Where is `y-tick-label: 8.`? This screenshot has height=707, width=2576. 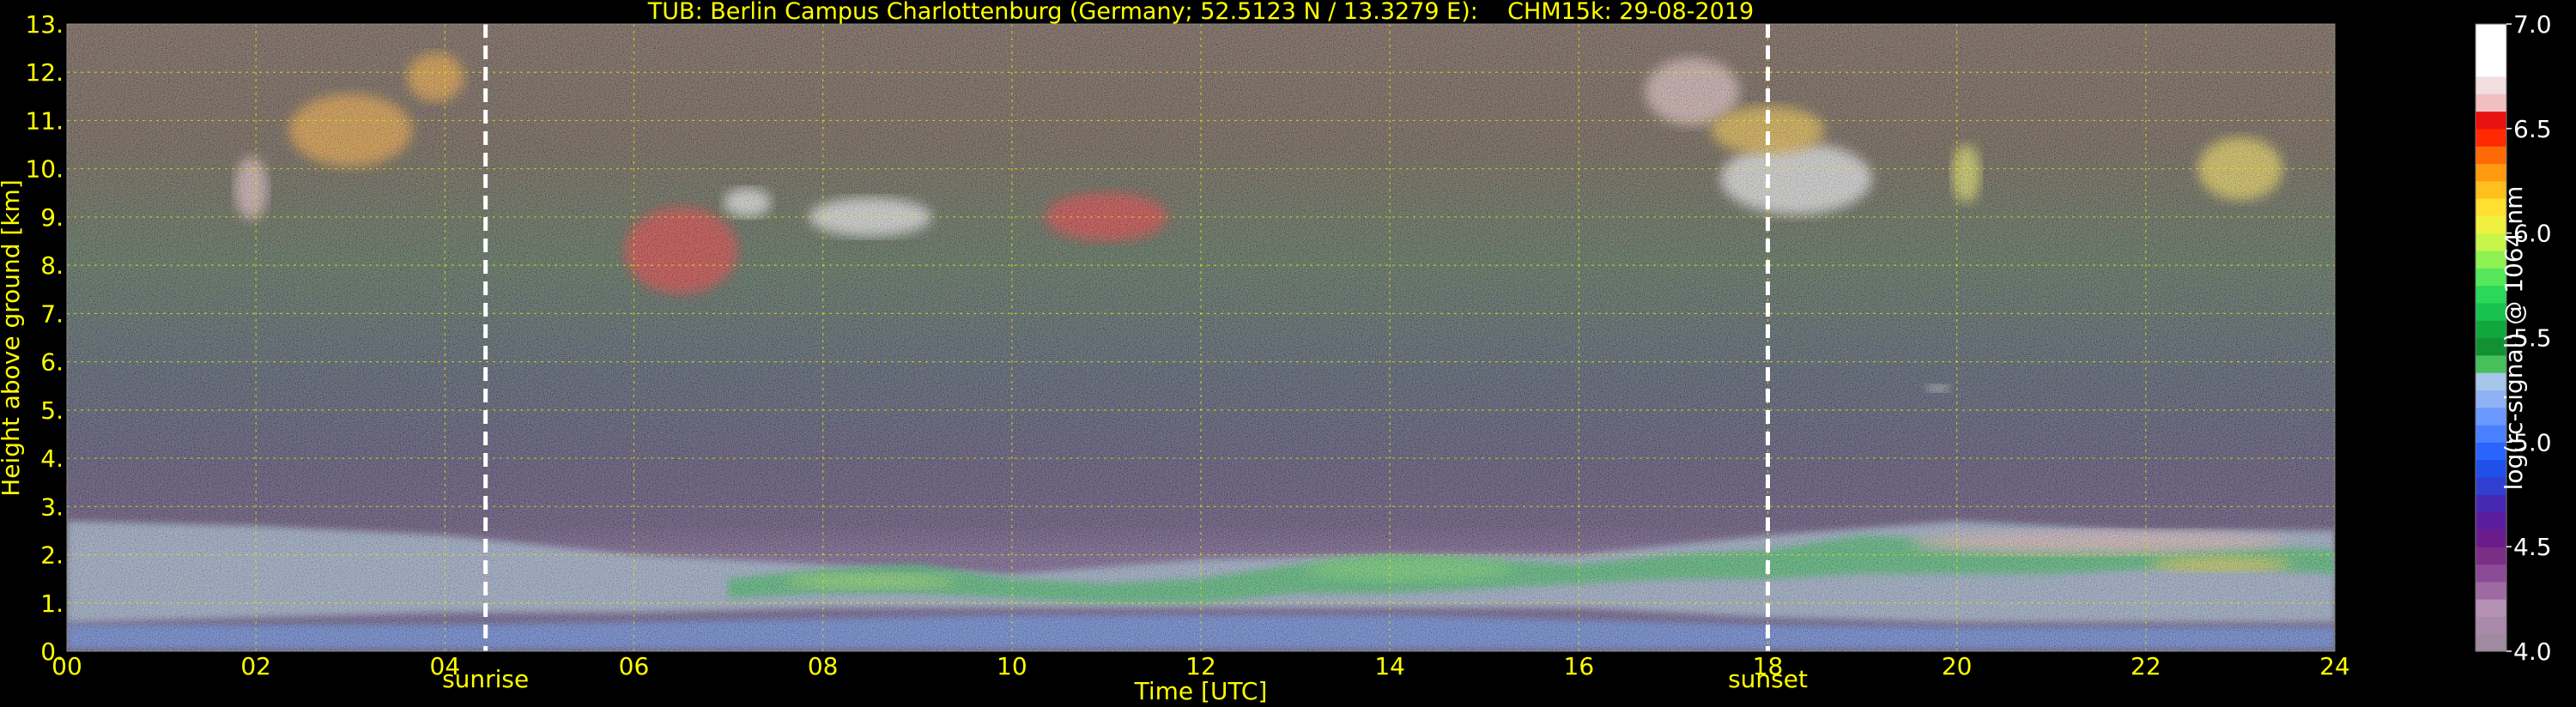 y-tick-label: 8. is located at coordinates (52, 265).